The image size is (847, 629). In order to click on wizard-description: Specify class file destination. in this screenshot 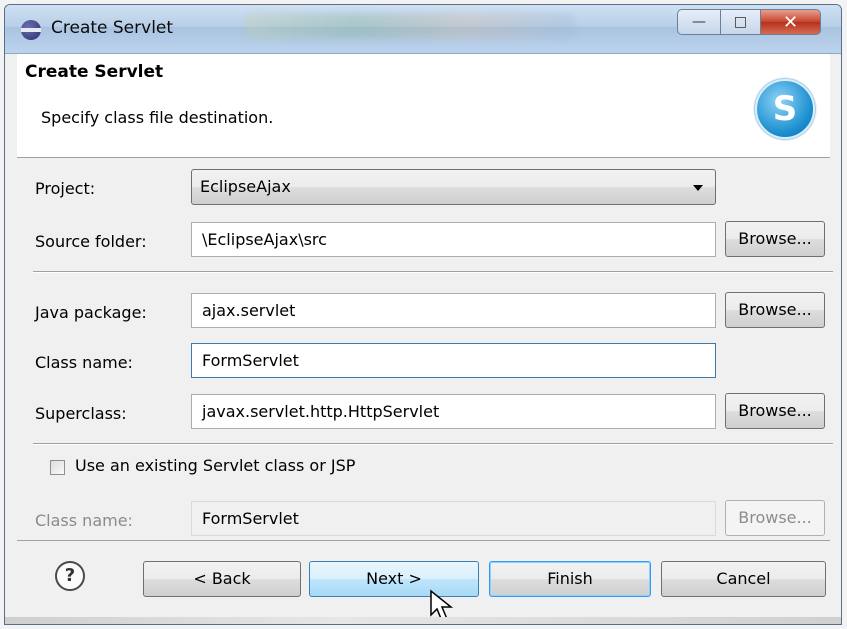, I will do `click(157, 117)`.